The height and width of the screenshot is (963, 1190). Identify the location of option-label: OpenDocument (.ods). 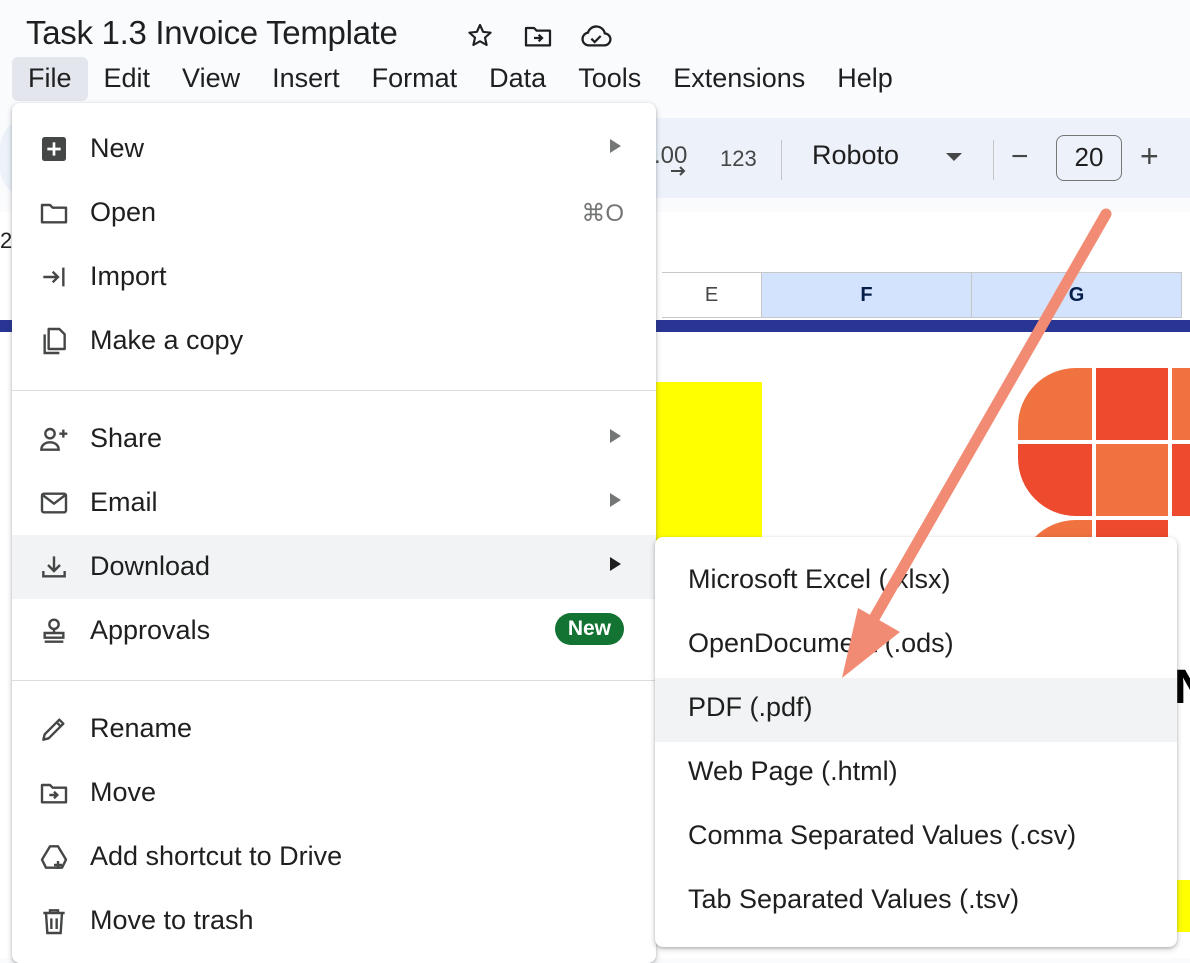
(821, 643).